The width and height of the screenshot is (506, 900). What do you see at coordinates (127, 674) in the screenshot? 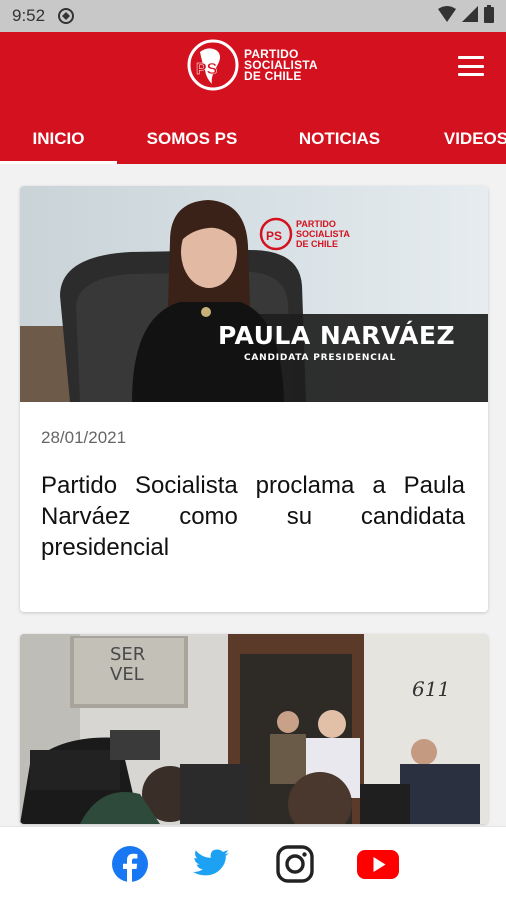
I see `sign-line2: VEL` at bounding box center [127, 674].